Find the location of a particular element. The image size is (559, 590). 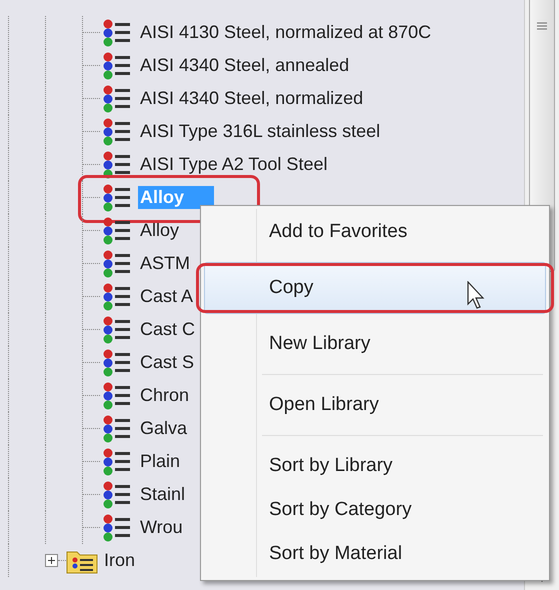

tree-item: Cast S is located at coordinates (167, 362).